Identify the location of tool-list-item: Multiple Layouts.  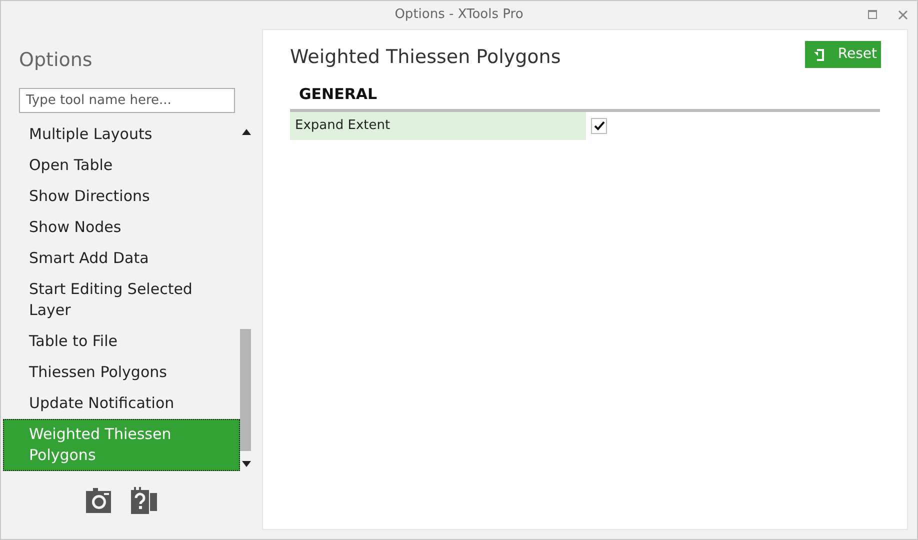
(121, 134).